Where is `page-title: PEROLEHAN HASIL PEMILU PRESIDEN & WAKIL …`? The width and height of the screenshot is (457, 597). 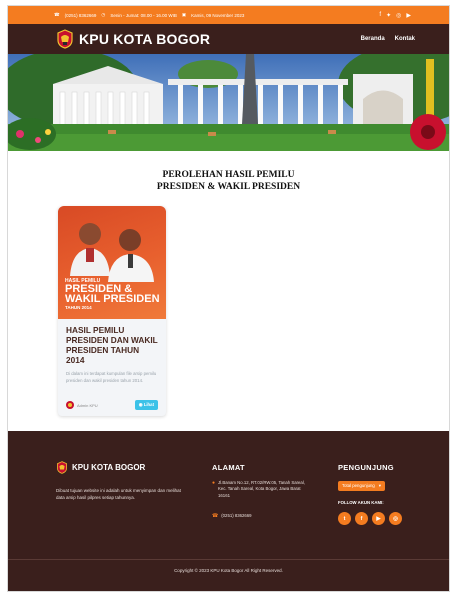 page-title: PEROLEHAN HASIL PEMILU PRESIDEN & WAKIL … is located at coordinates (228, 181).